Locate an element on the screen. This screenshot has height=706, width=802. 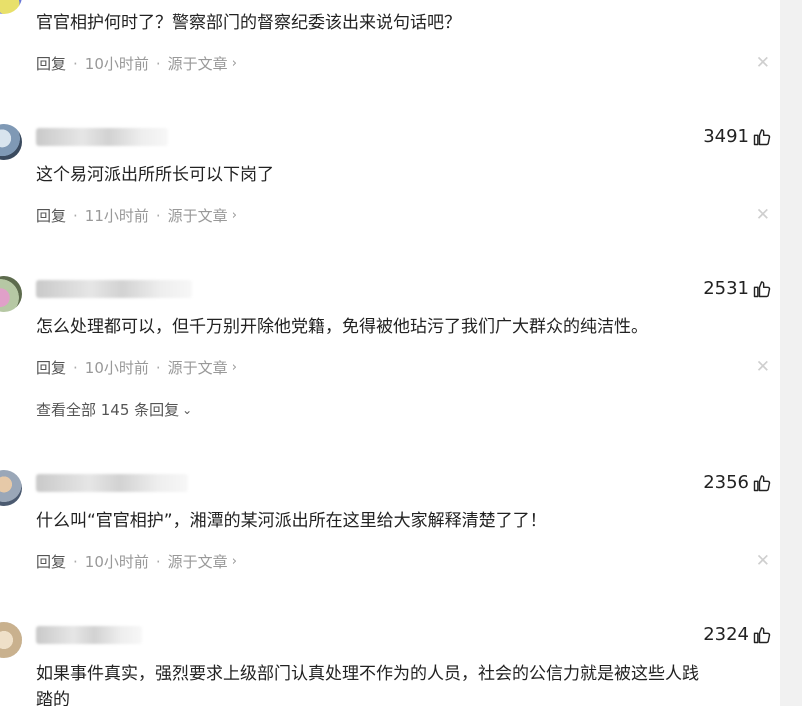
like-count: 2356 is located at coordinates (726, 482).